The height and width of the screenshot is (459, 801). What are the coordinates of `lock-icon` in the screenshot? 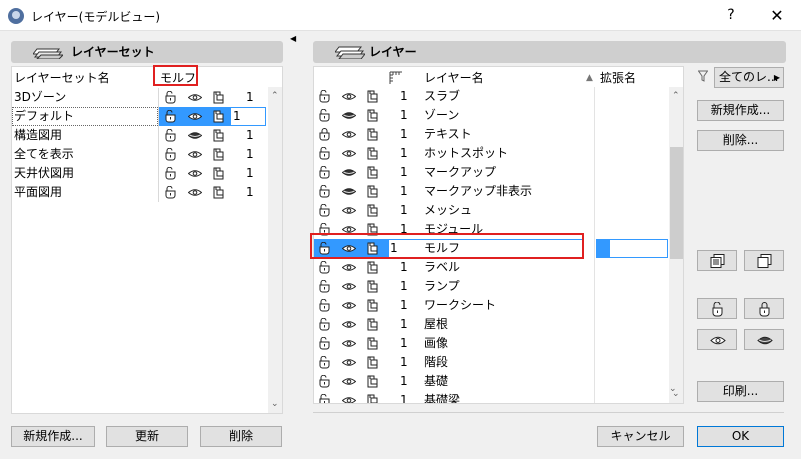 It's located at (325, 134).